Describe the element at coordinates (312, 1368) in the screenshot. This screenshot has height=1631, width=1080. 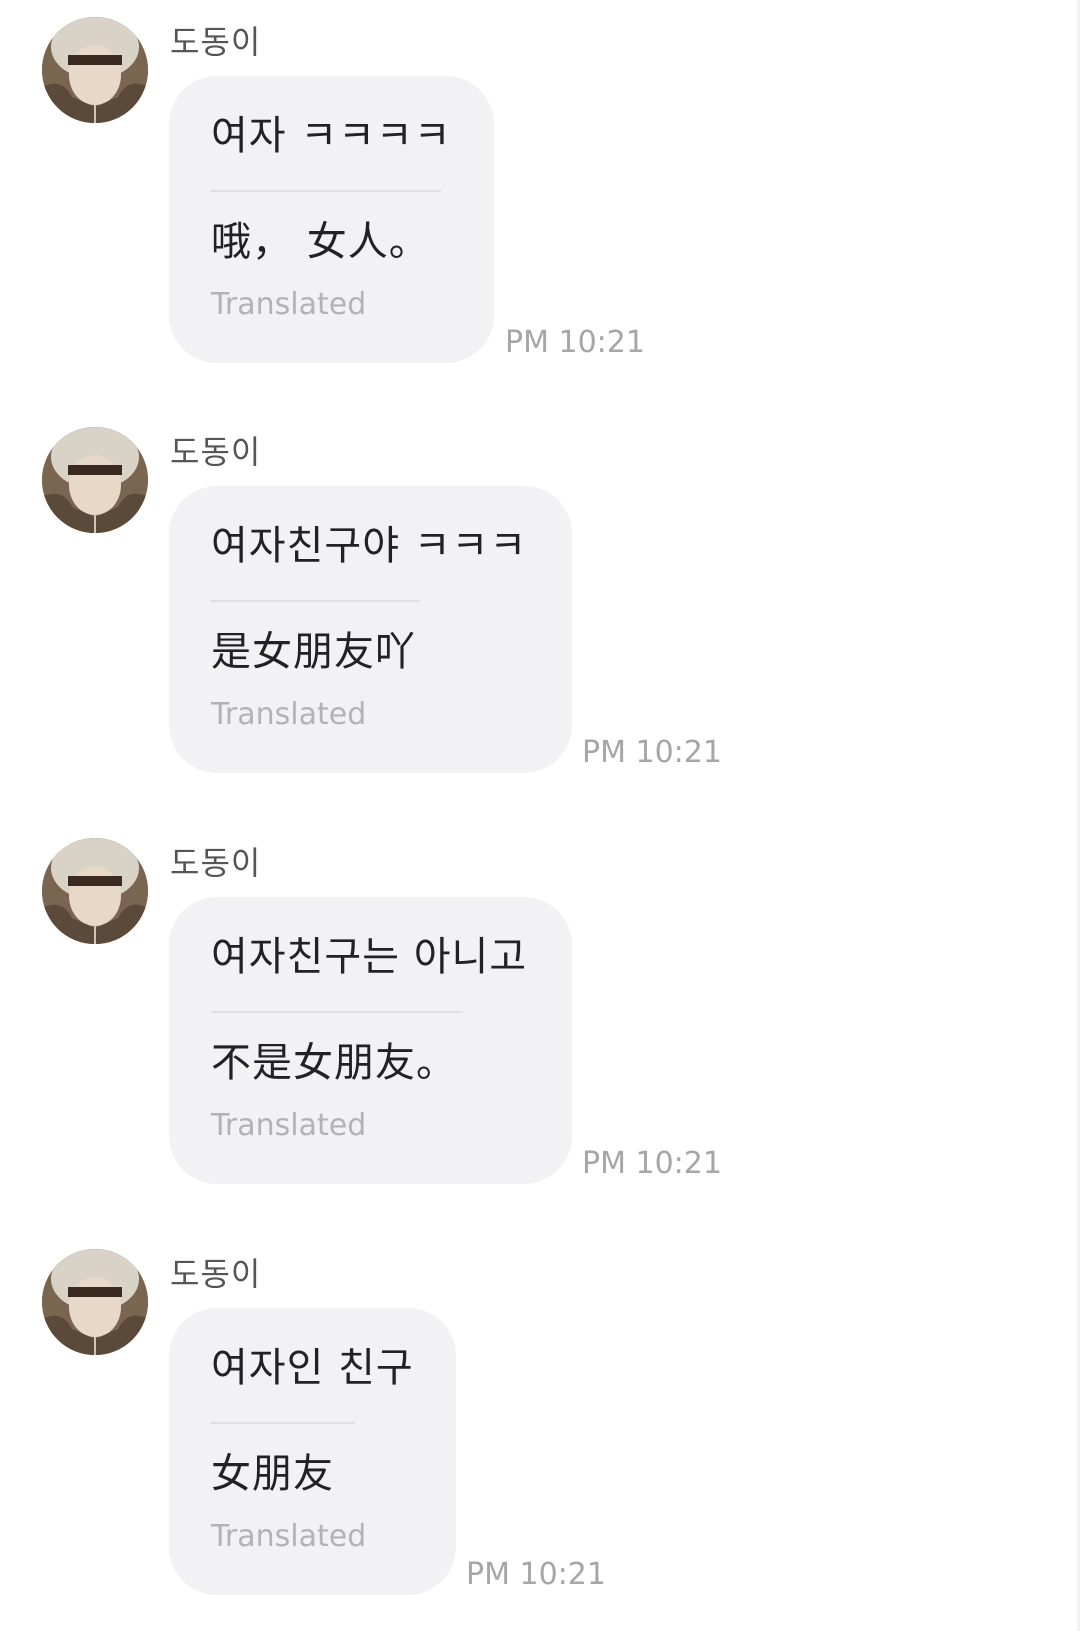
I see `original-text: 여자인 친구` at that location.